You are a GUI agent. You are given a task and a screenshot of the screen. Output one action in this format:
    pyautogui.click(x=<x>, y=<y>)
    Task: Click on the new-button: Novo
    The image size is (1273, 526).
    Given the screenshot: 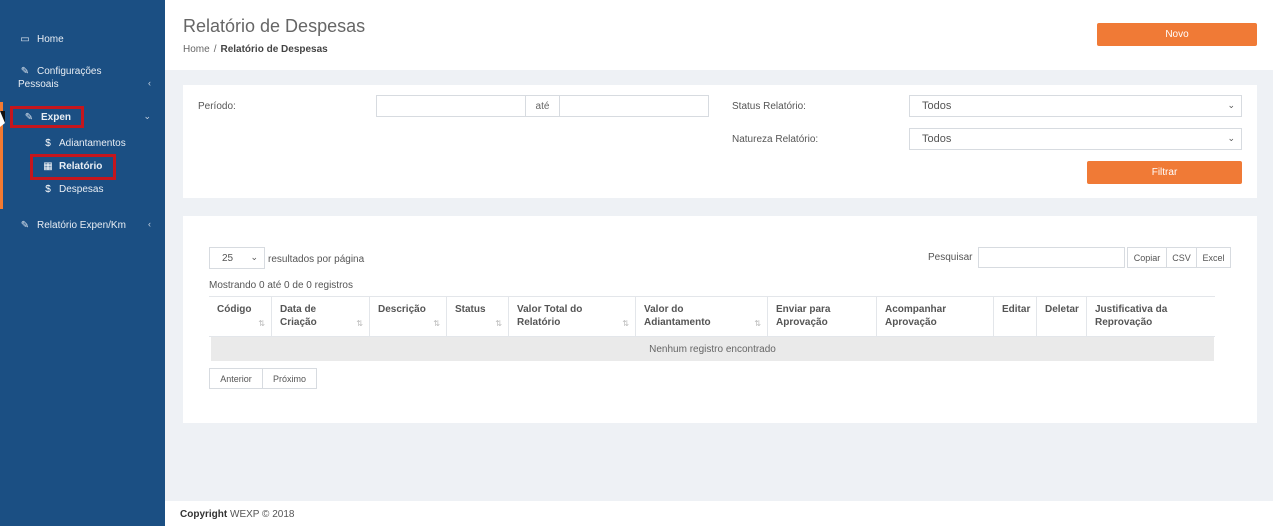 What is the action you would take?
    pyautogui.click(x=1177, y=34)
    